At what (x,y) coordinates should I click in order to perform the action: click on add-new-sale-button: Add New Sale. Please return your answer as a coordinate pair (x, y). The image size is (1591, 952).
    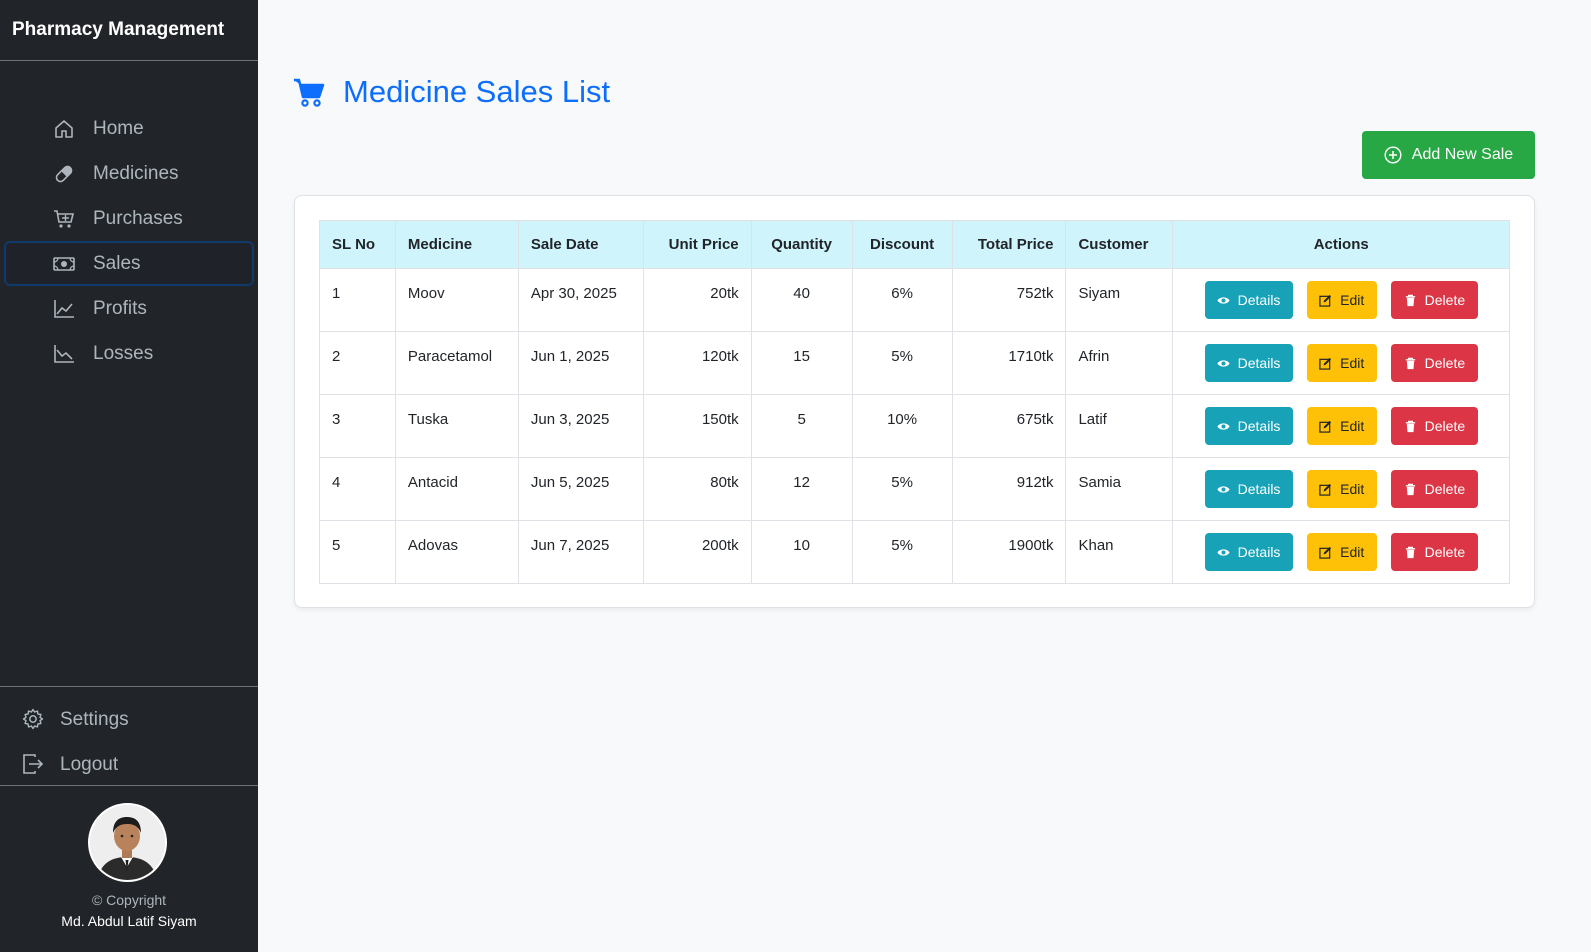
    Looking at the image, I should click on (1448, 155).